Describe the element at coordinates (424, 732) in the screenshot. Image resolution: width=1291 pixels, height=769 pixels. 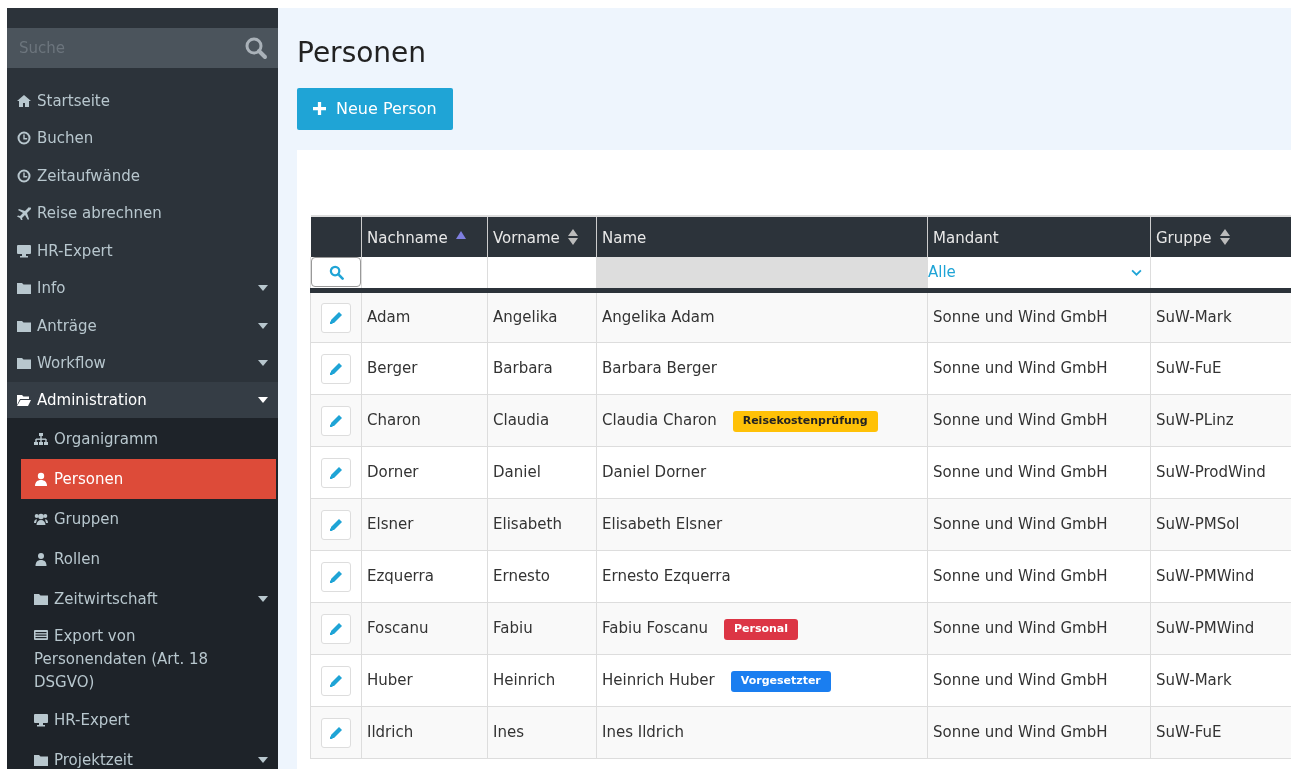
I see `table-cell: Ildrich` at that location.